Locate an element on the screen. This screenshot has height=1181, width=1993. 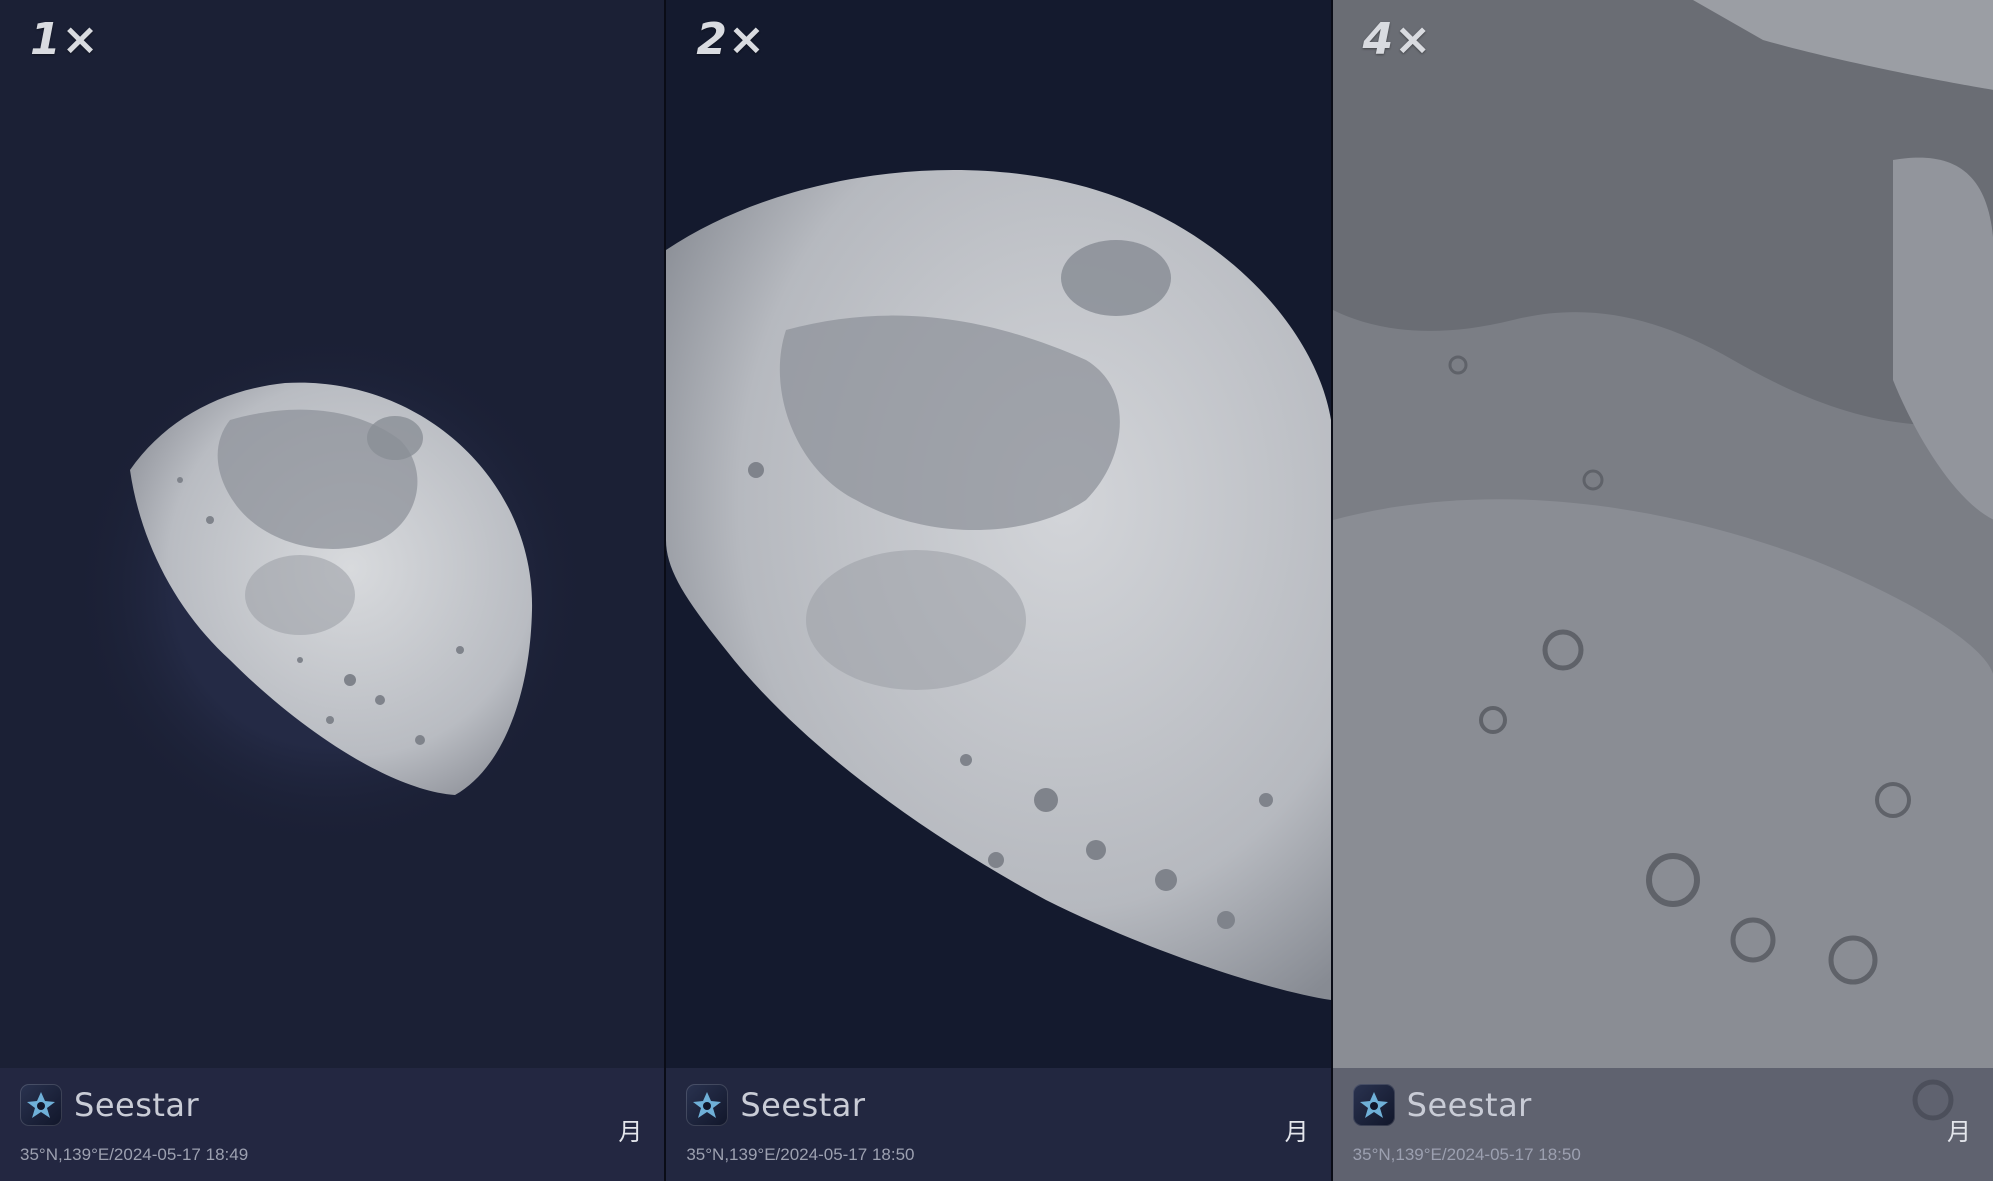
zoom-level-label: 4× is located at coordinates (1397, 39).